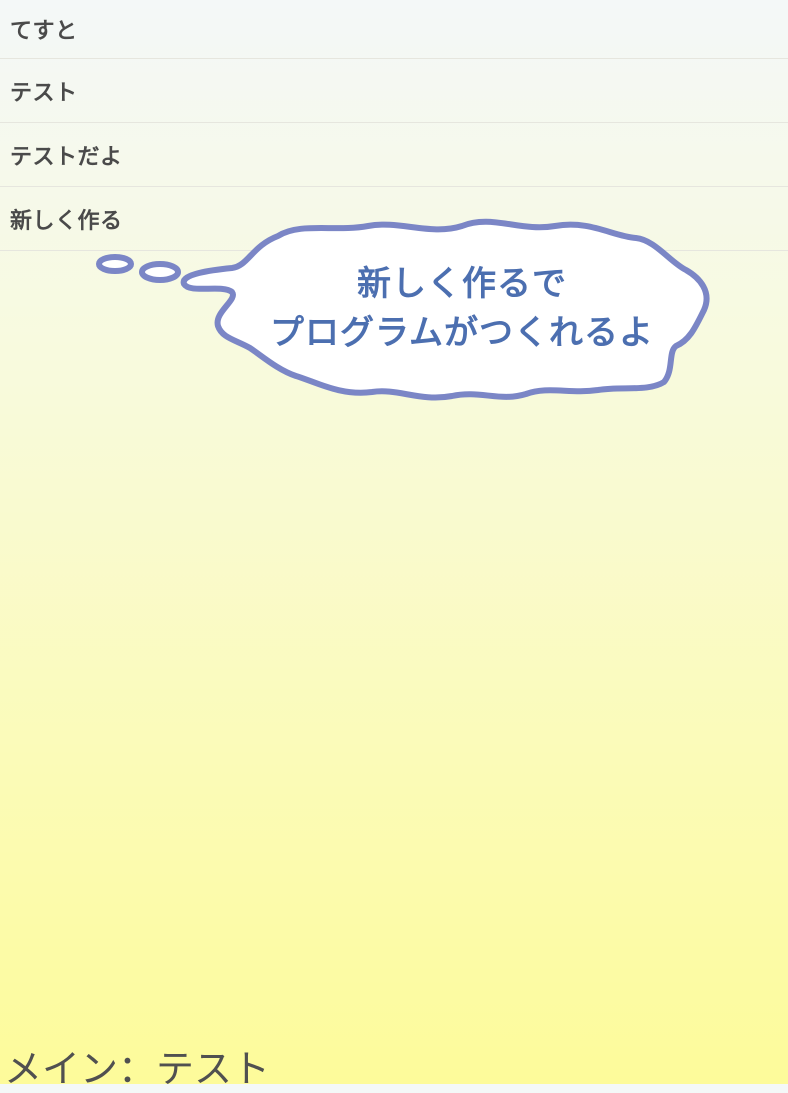 The width and height of the screenshot is (788, 1093). What do you see at coordinates (462, 284) in the screenshot?
I see `tooltip-line-1: 新しく作るで` at bounding box center [462, 284].